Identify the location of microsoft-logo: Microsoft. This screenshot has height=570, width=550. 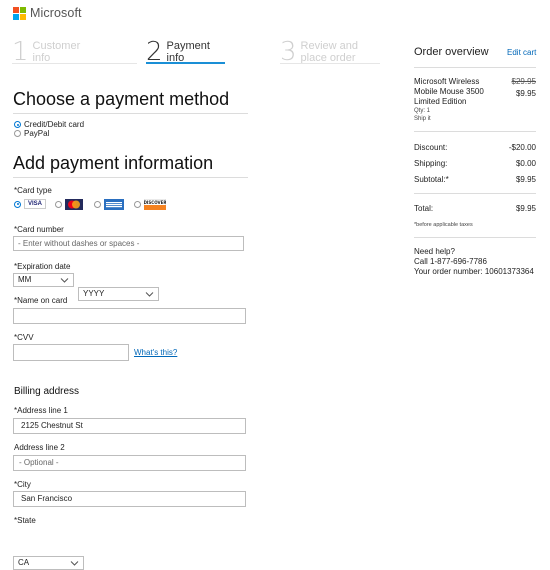
(47, 13).